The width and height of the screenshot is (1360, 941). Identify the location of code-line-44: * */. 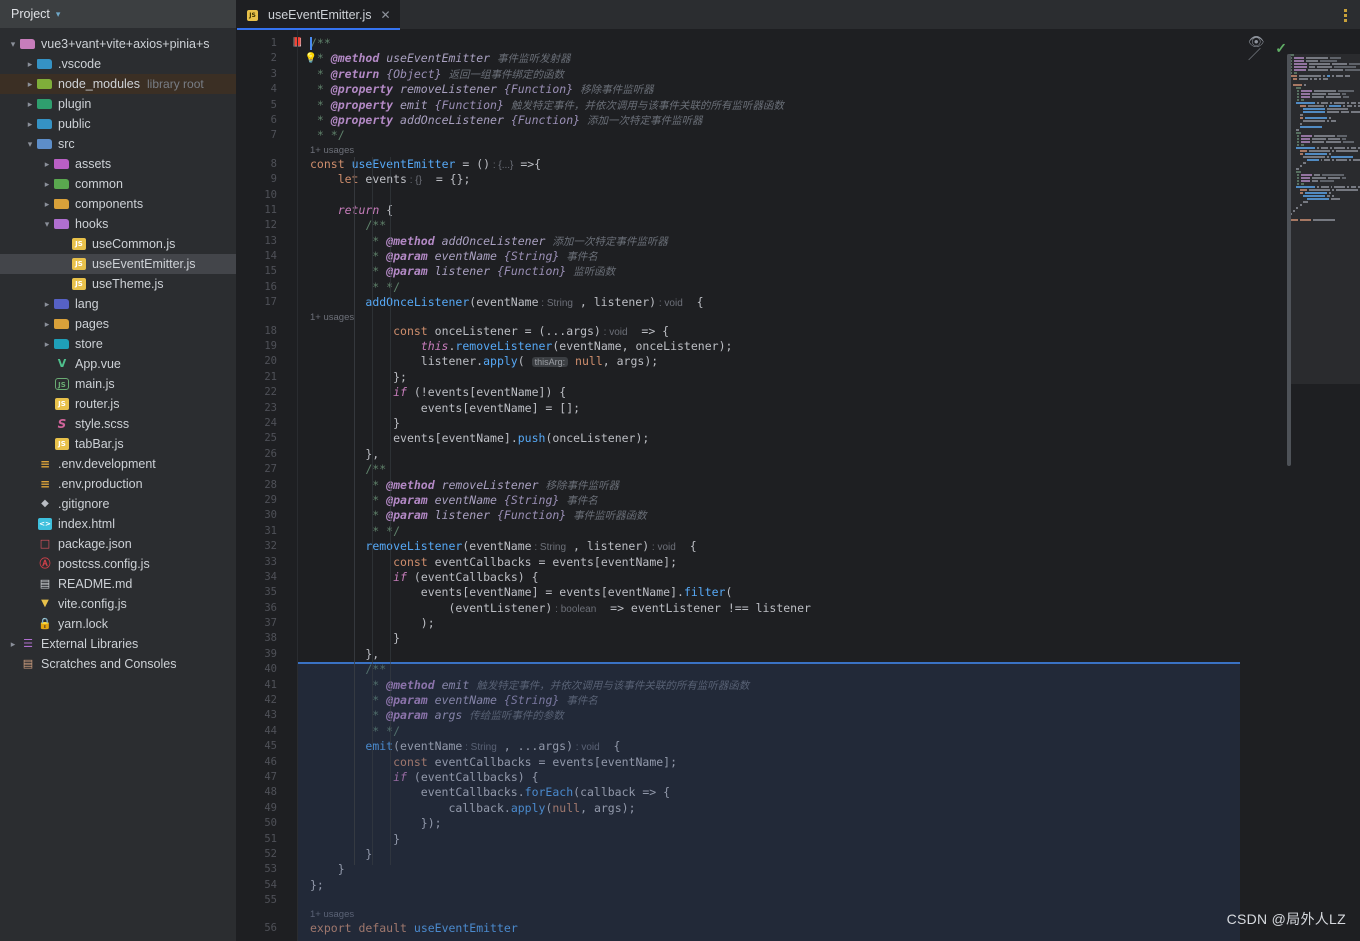
(769, 731).